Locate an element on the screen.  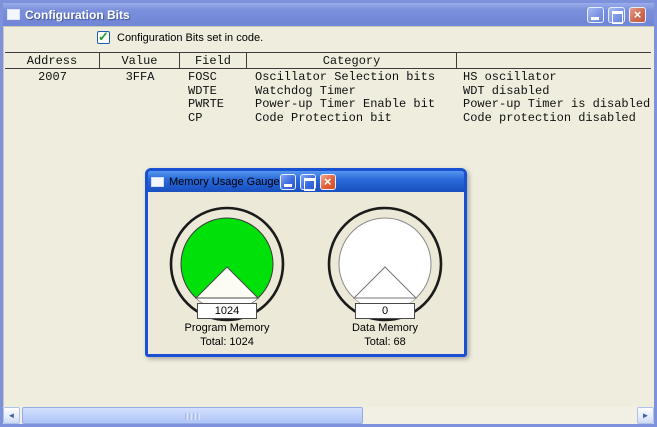
cell-field: WDTE is located at coordinates (202, 90).